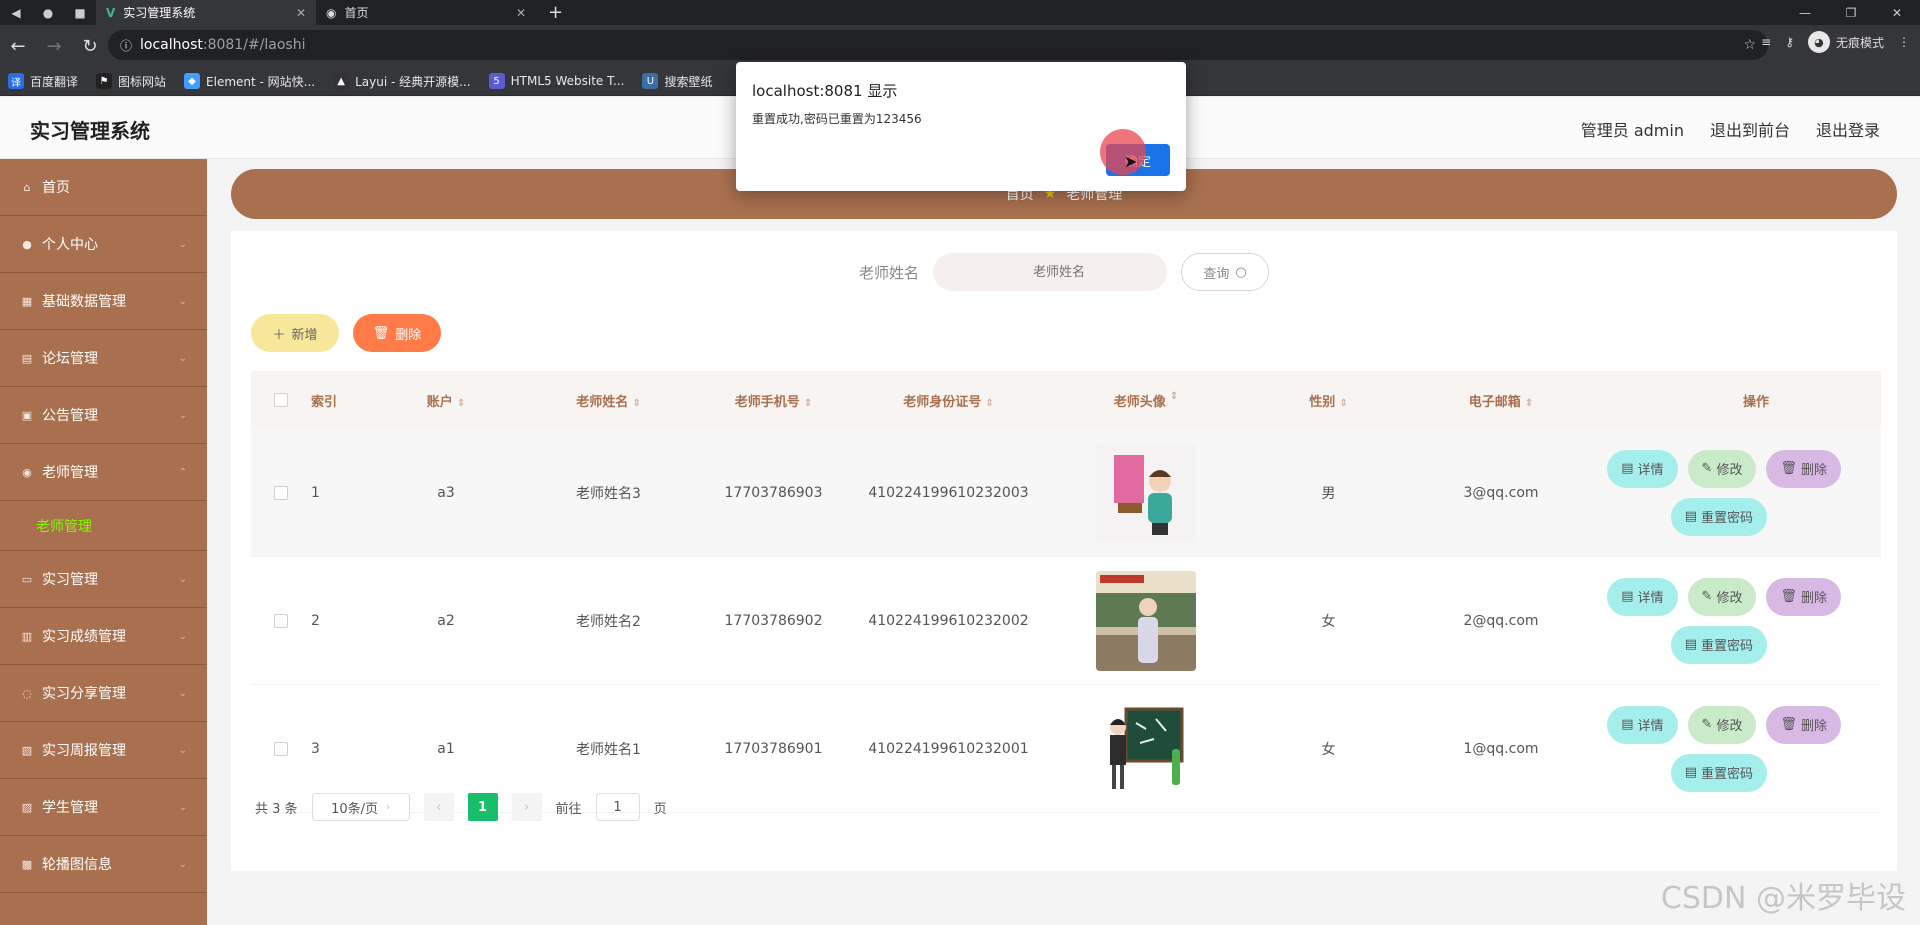 This screenshot has width=1920, height=925. Describe the element at coordinates (103, 636) in the screenshot. I see `sidebar-item-score: ▥ 实习成绩管理 ⌄` at that location.